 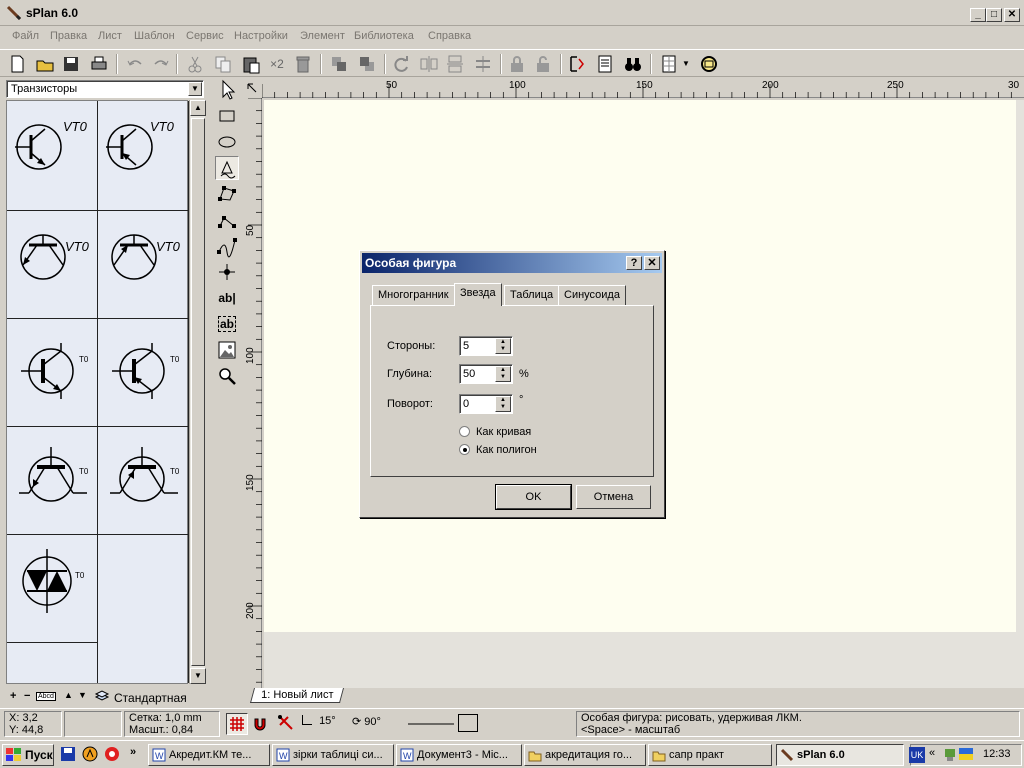 I want to click on rotation-input: 0 ▲ ▼, so click(x=486, y=404).